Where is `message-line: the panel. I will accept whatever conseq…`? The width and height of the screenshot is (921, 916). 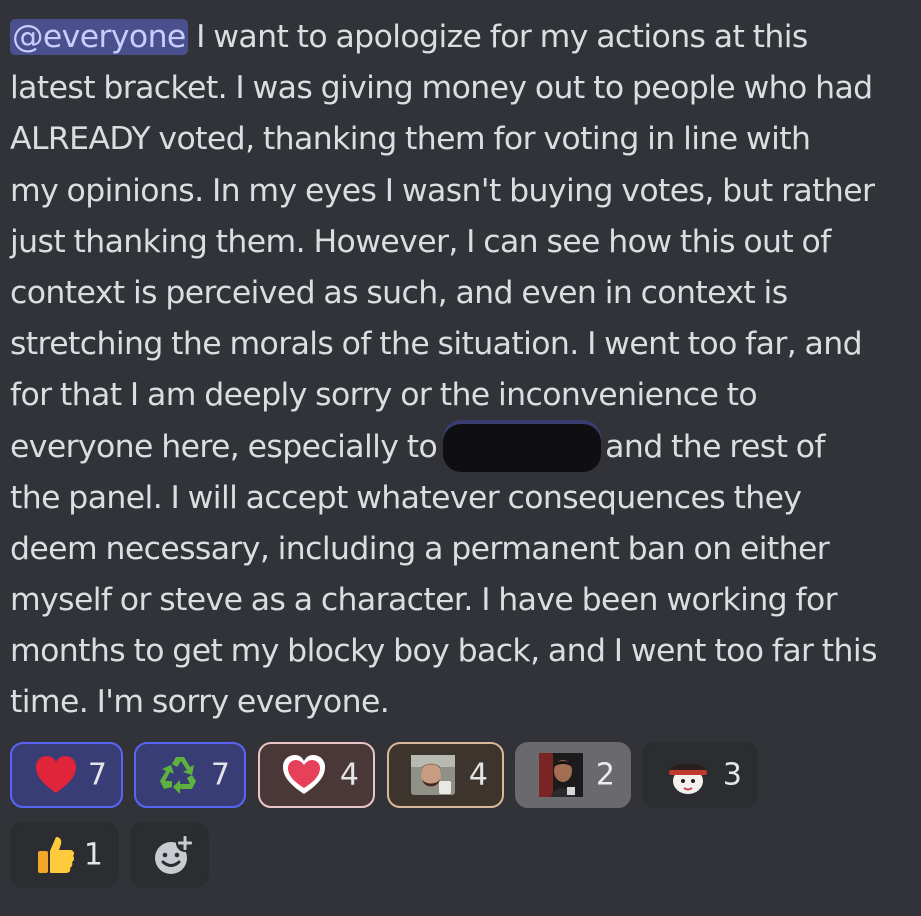 message-line: the panel. I will accept whatever conseq… is located at coordinates (406, 497).